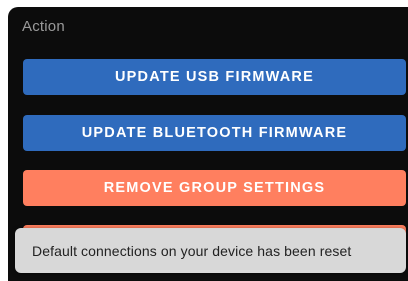 The width and height of the screenshot is (408, 281). I want to click on update-bluetooth-firmware-button: UPDATE BLUETOOTH FIRMWARE, so click(214, 133).